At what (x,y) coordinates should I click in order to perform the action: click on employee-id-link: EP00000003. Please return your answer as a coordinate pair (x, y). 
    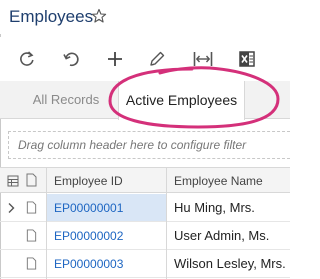
    Looking at the image, I should click on (88, 264).